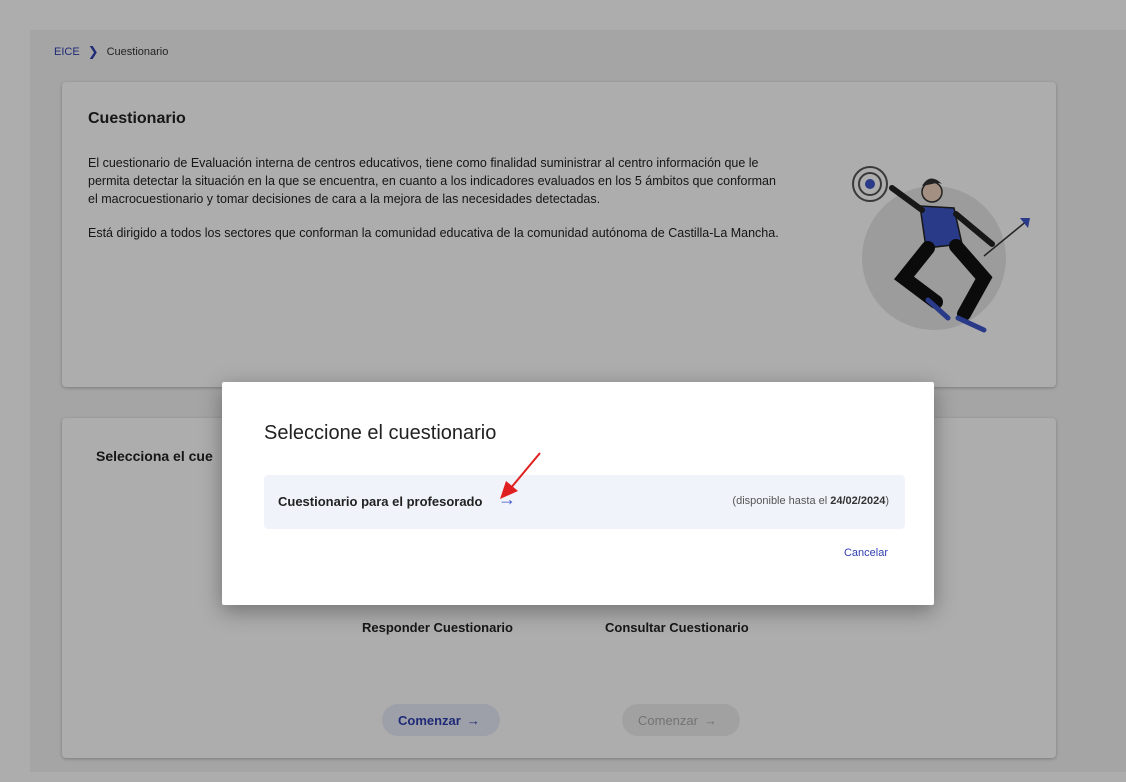 Image resolution: width=1126 pixels, height=782 pixels. I want to click on questionnaire-option-label: Cuestionario para el profesorado, so click(380, 501).